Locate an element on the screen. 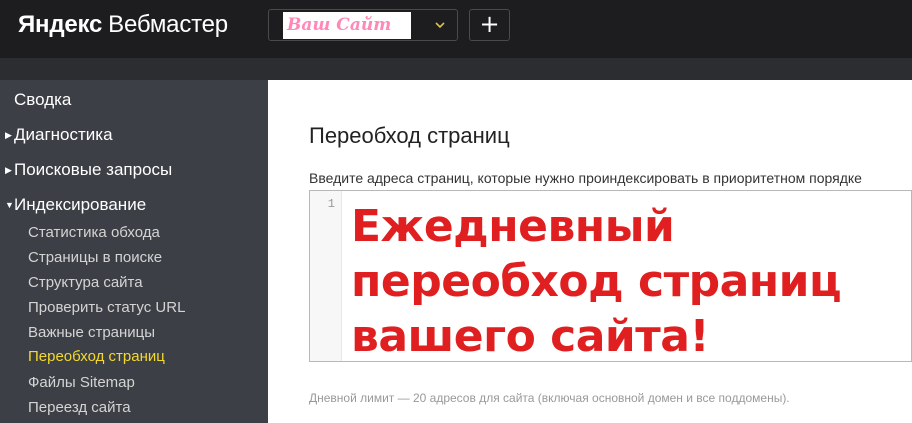  sidebar-subitem-pages-in-search: Страницы в поиске is located at coordinates (95, 257).